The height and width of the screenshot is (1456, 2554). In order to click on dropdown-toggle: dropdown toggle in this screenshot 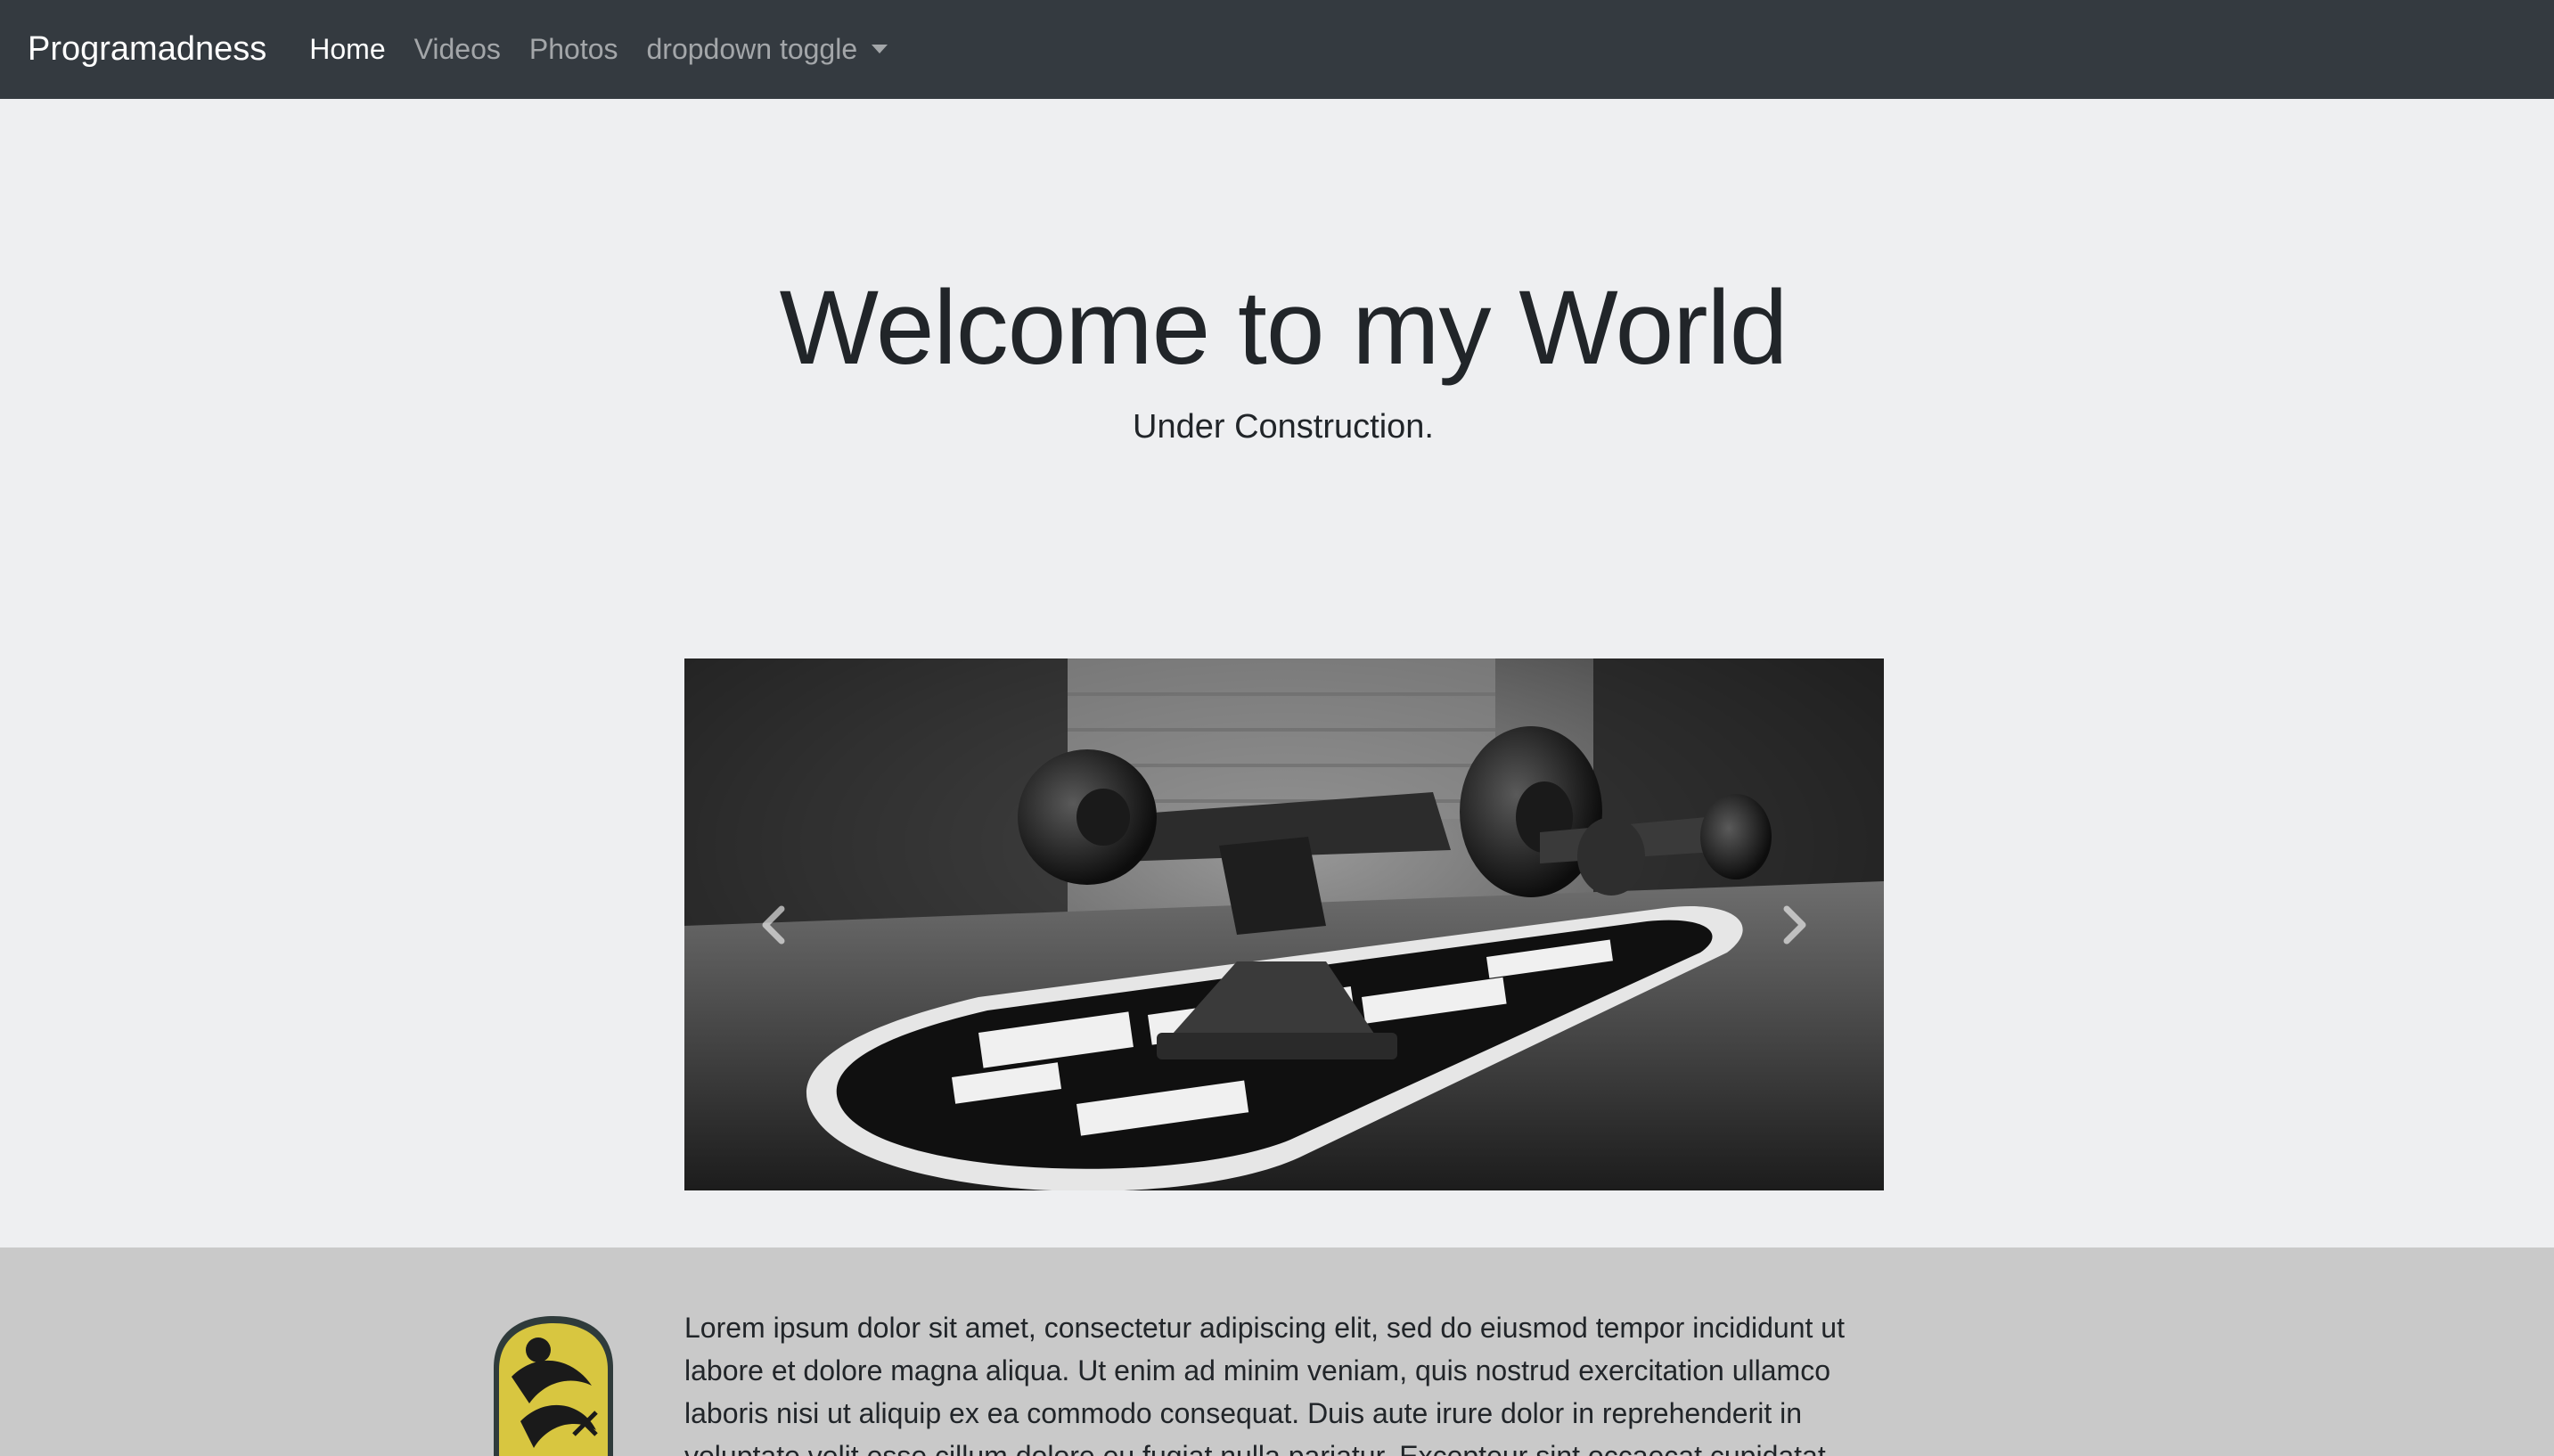, I will do `click(767, 50)`.